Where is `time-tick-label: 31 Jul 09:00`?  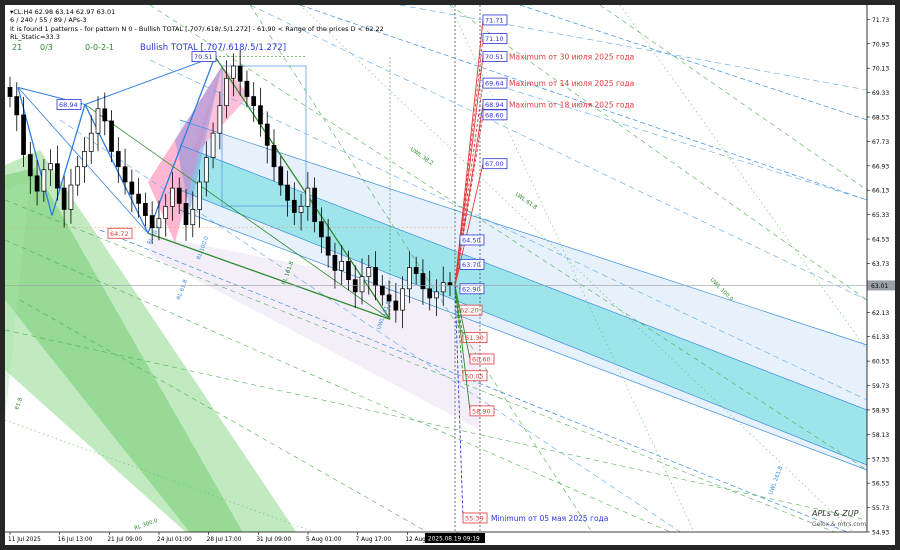
time-tick-label: 31 Jul 09:00 is located at coordinates (273, 540).